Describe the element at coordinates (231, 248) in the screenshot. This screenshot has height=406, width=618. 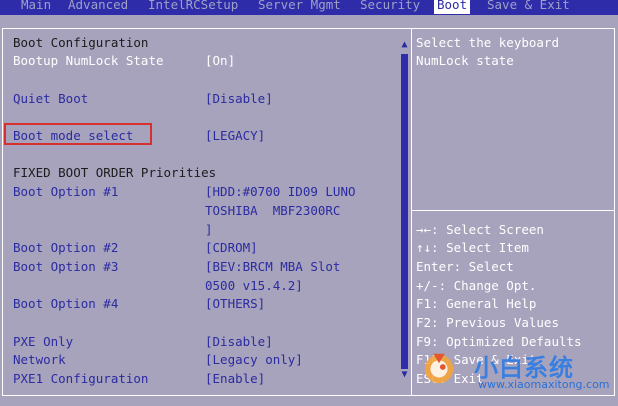
I see `boot-option-2-value: [CDROM]` at that location.